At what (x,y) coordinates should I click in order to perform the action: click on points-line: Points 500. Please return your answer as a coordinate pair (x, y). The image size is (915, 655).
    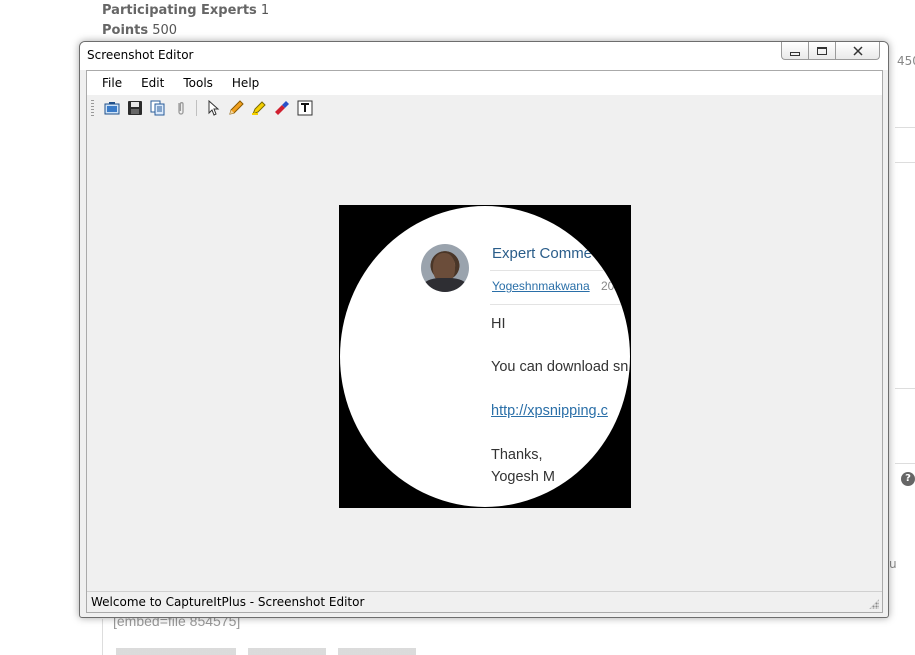
    Looking at the image, I should click on (139, 30).